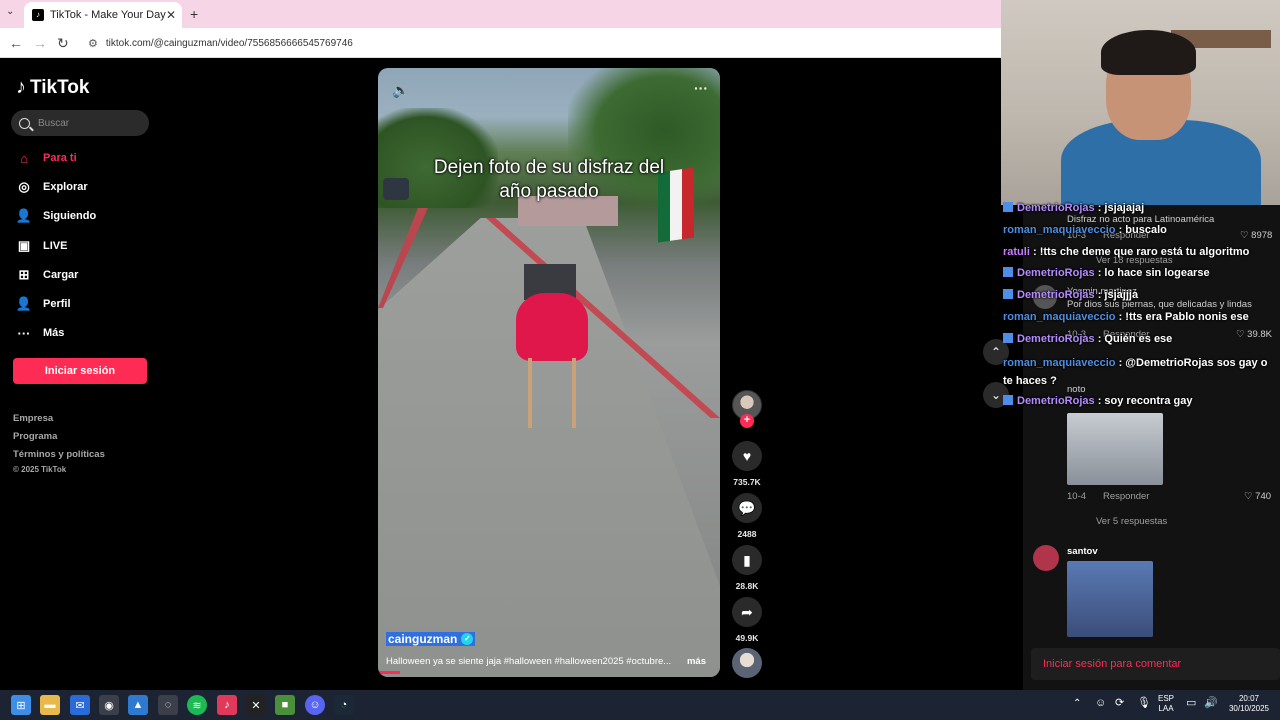 Image resolution: width=1280 pixels, height=720 pixels. Describe the element at coordinates (1144, 703) in the screenshot. I see `microphone-icon: 🎙` at that location.